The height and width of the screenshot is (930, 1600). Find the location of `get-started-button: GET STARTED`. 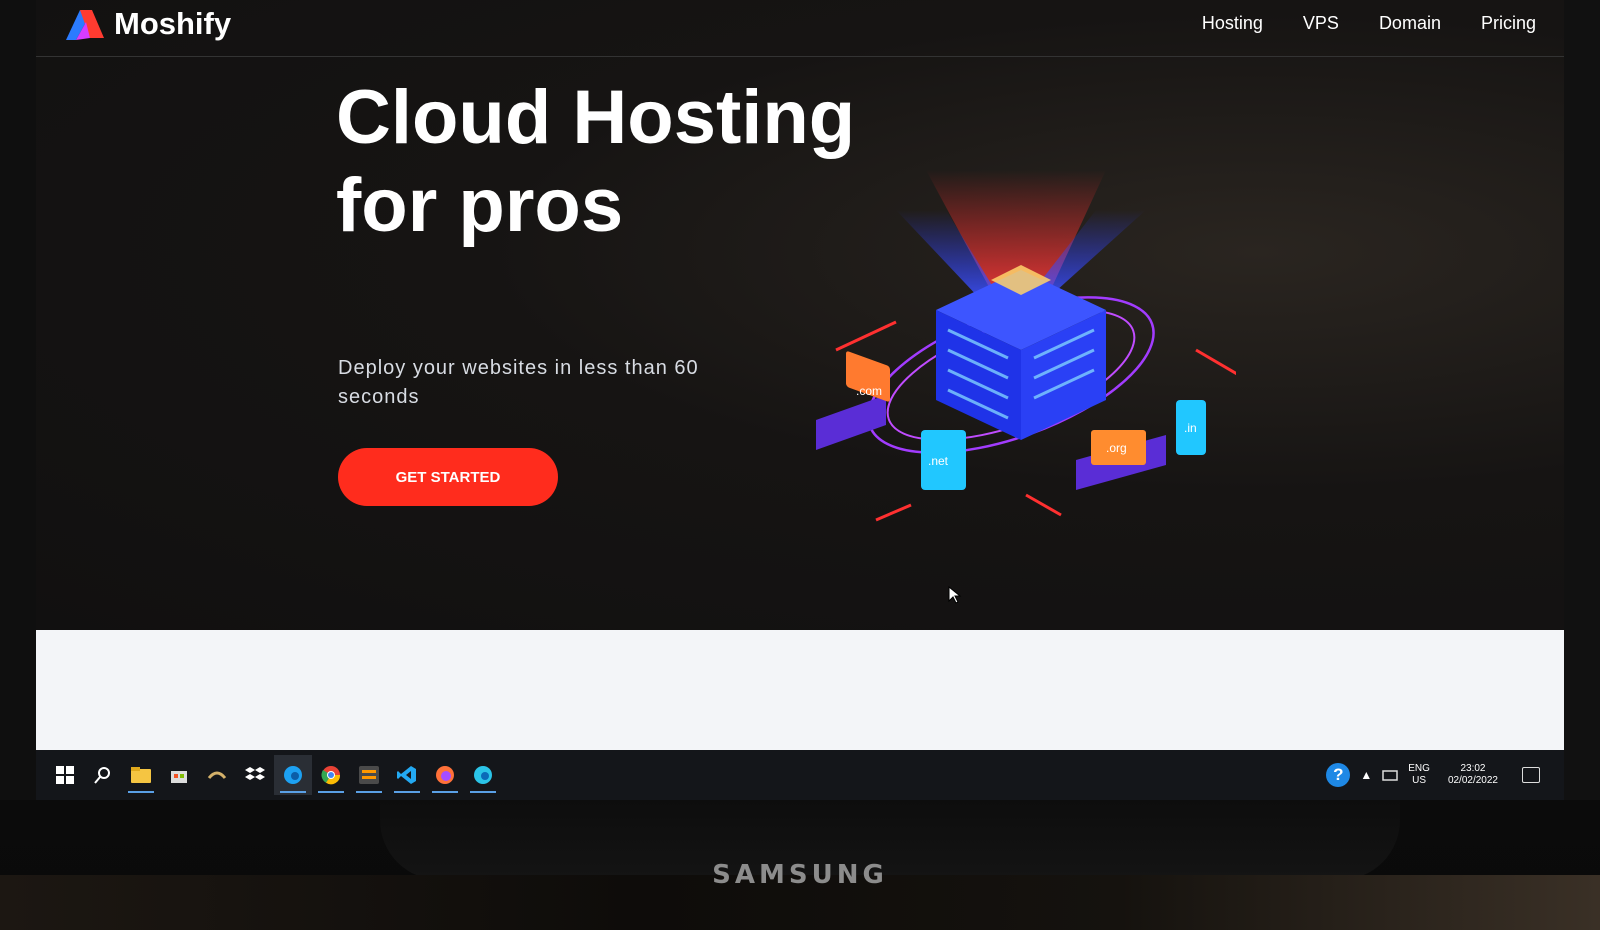

get-started-button: GET STARTED is located at coordinates (448, 477).